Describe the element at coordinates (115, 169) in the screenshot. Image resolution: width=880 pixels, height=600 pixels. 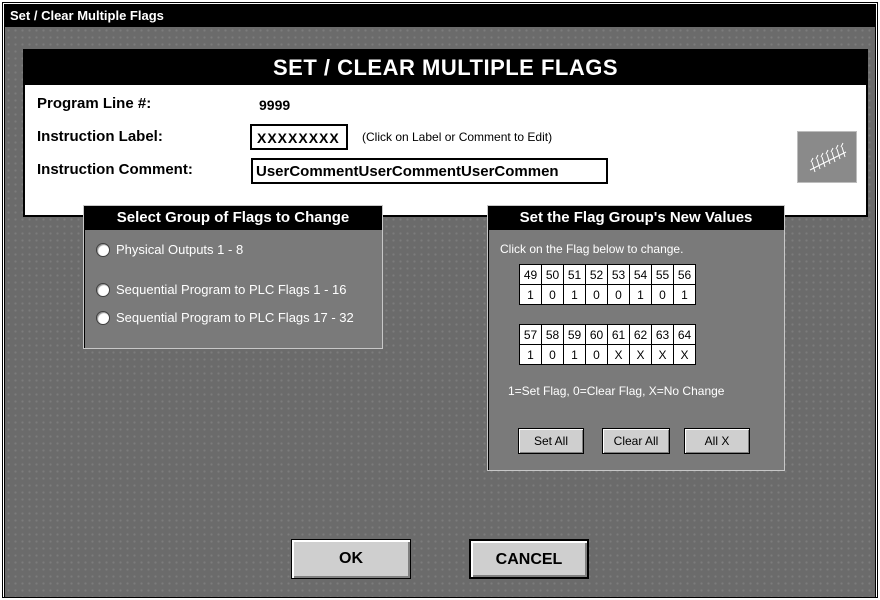
I see `instruction-comment-label: Instruction Comment:` at that location.